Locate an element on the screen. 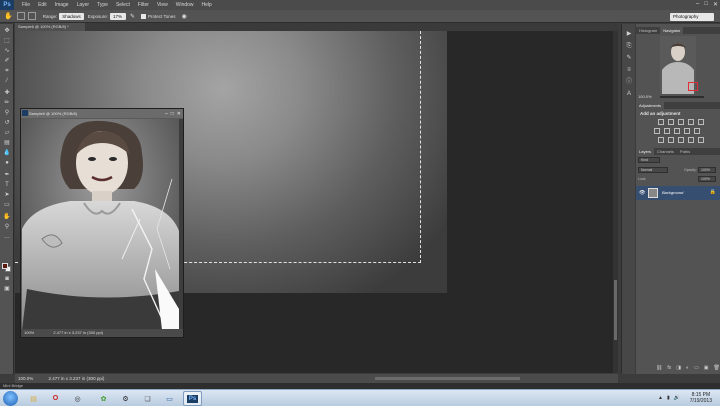 This screenshot has width=720, height=406. move-tool-icon: ✥ is located at coordinates (7, 31).